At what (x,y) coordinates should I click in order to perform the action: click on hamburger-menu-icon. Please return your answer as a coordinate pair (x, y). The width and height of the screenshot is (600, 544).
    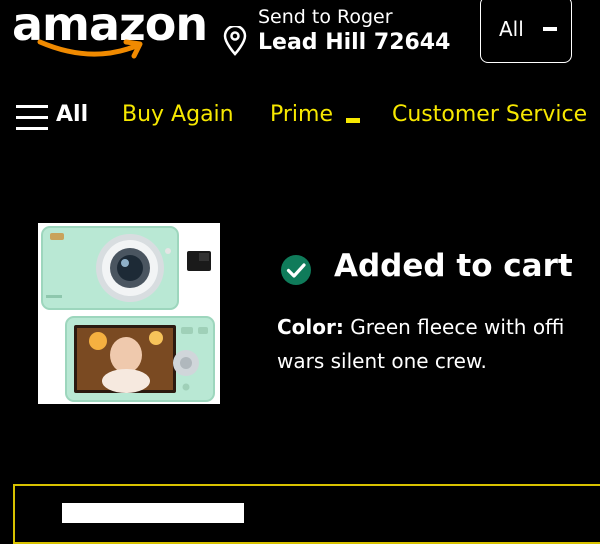
    Looking at the image, I should click on (32, 118).